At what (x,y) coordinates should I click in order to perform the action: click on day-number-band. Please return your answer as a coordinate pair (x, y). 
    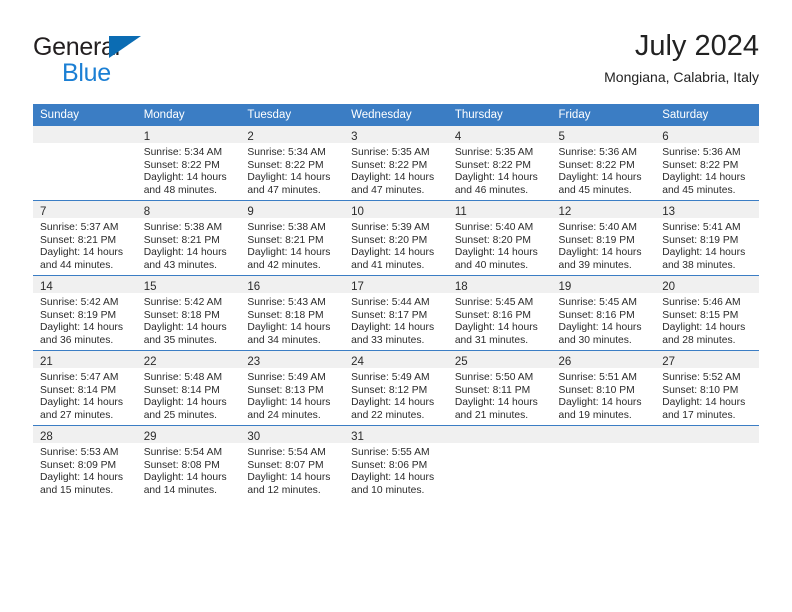
    Looking at the image, I should click on (85, 134).